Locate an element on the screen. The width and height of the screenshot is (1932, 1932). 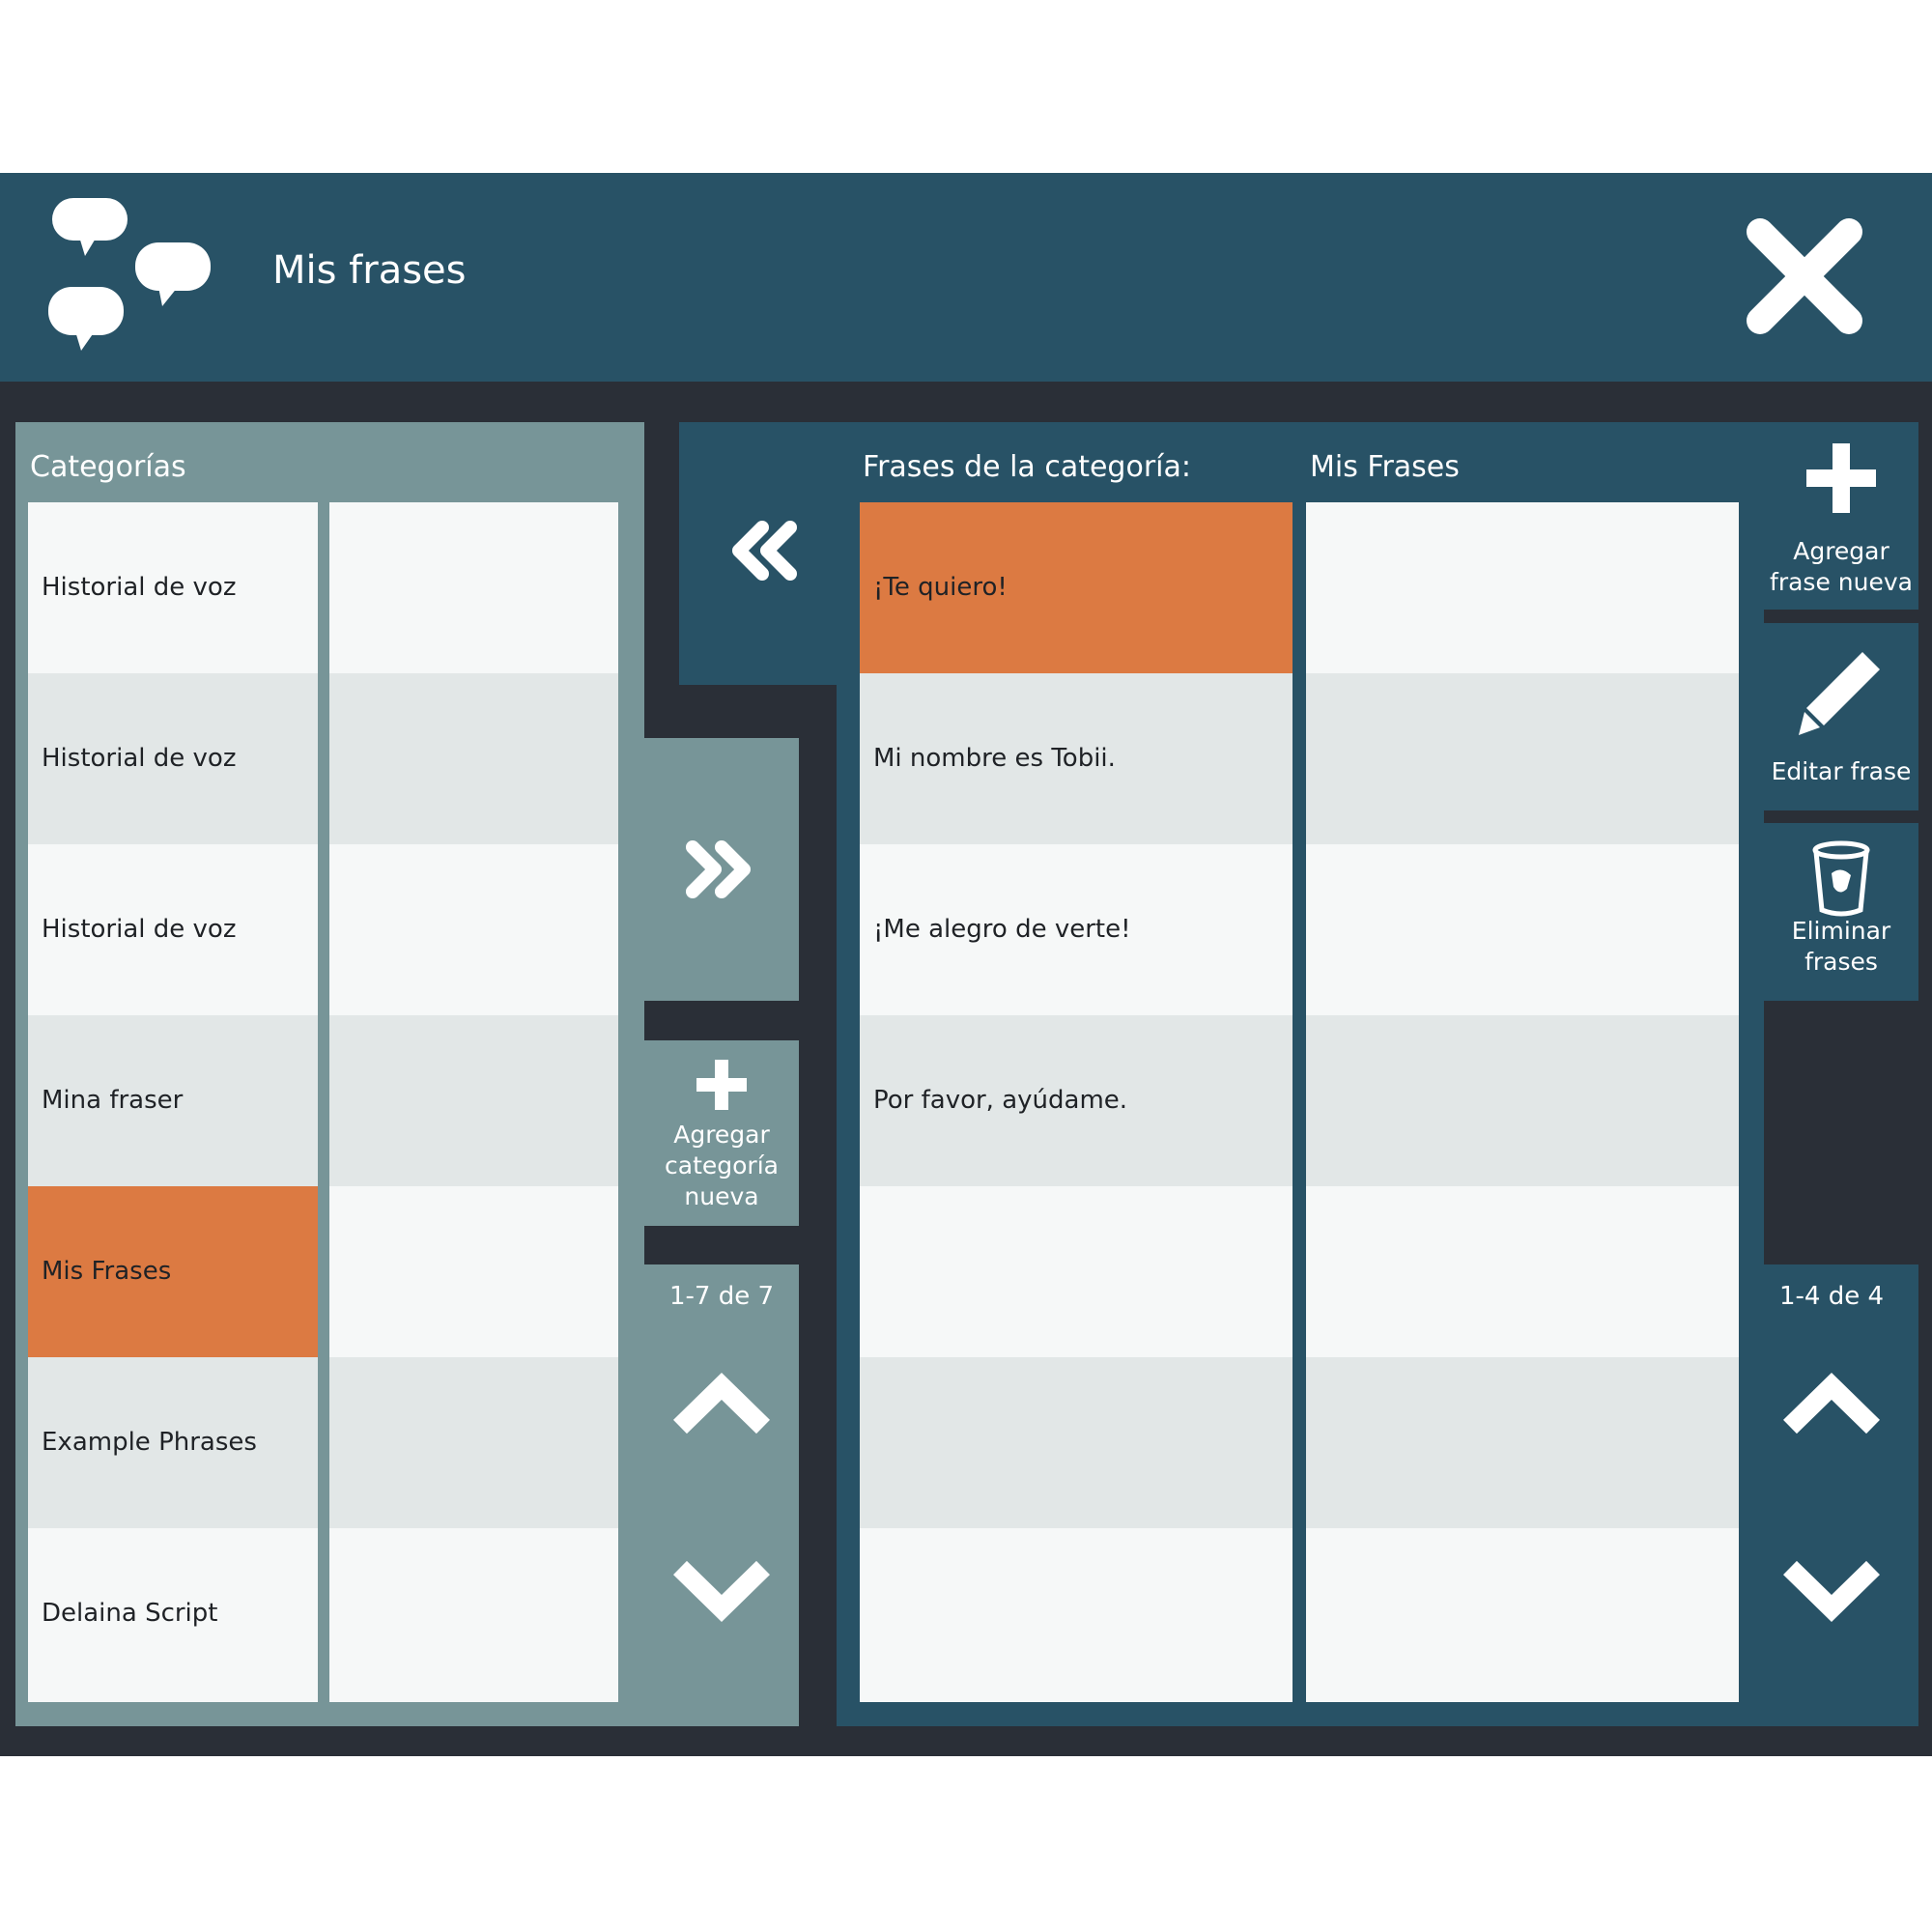
phrases-scroll-panel: 1-4 de 4 is located at coordinates (1831, 1495).